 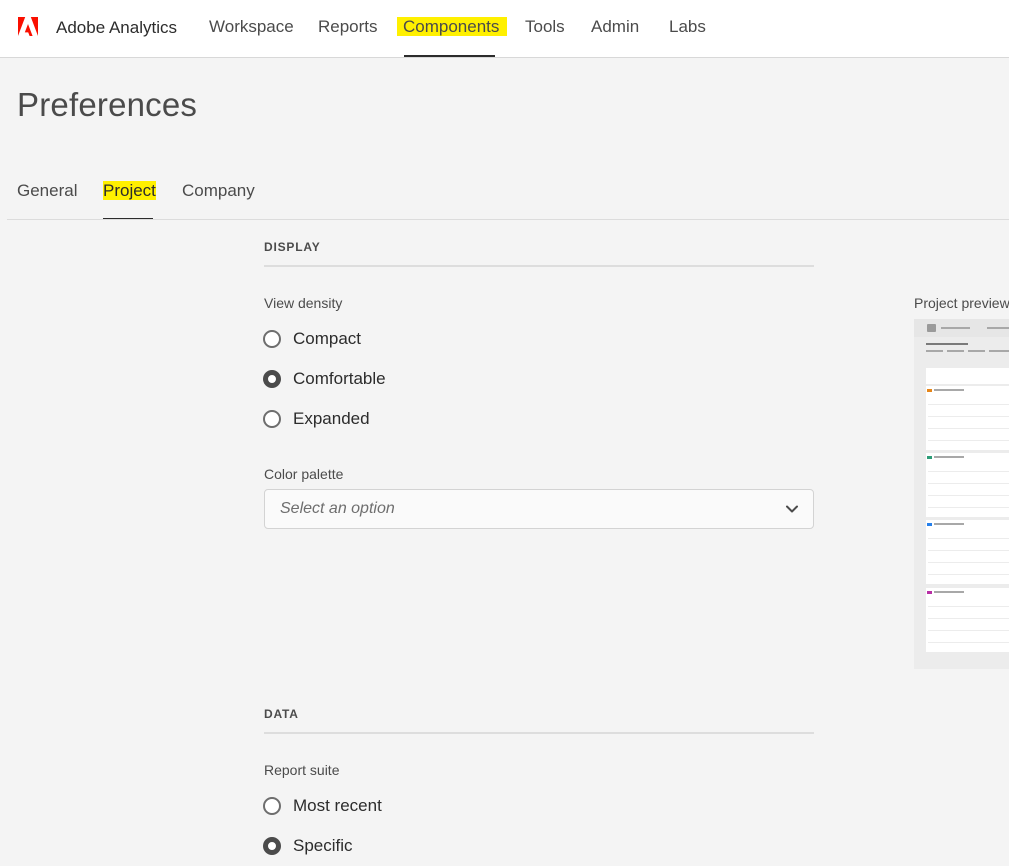 I want to click on nav-item-workspace: Workspace, so click(x=251, y=27).